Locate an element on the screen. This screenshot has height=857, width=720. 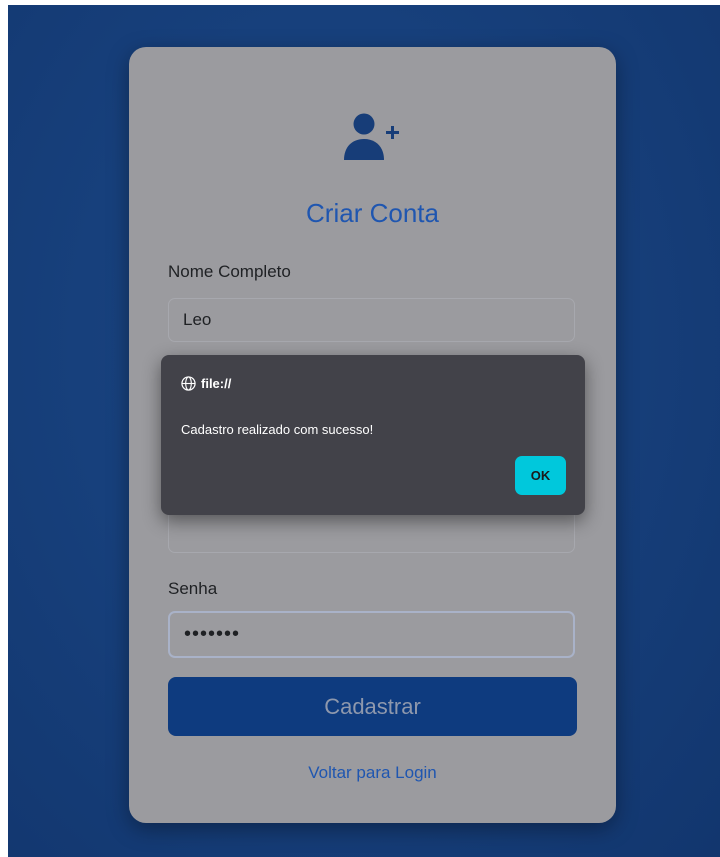
register-button: Cadastrar is located at coordinates (372, 706).